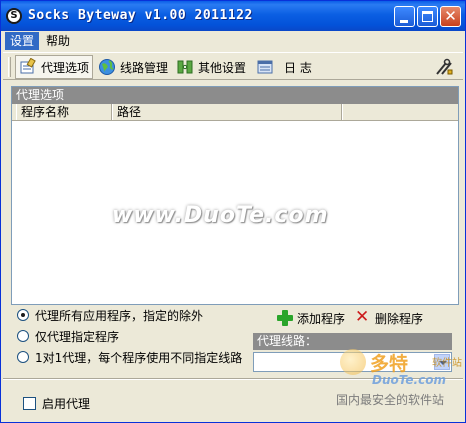  Describe the element at coordinates (144, 67) in the screenshot. I see `tab-route-management-label: 线路管理` at that location.